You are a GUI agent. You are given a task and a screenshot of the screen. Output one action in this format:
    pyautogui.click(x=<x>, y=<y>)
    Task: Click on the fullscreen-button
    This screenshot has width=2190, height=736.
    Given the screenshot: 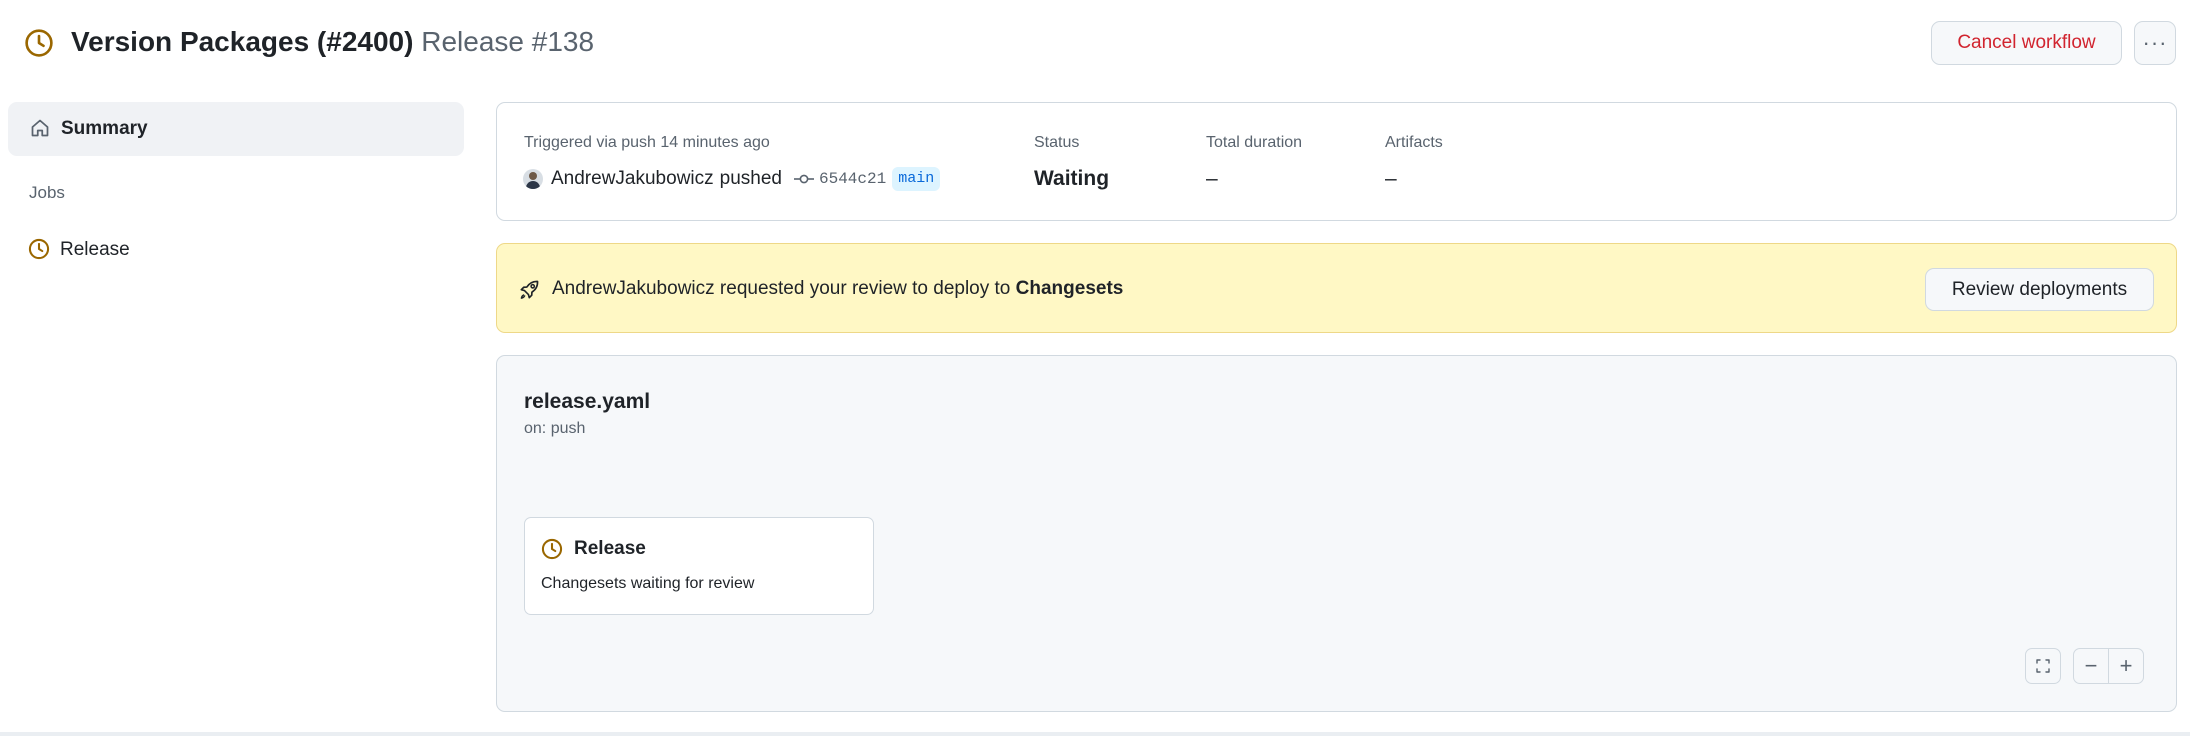 What is the action you would take?
    pyautogui.click(x=2043, y=666)
    